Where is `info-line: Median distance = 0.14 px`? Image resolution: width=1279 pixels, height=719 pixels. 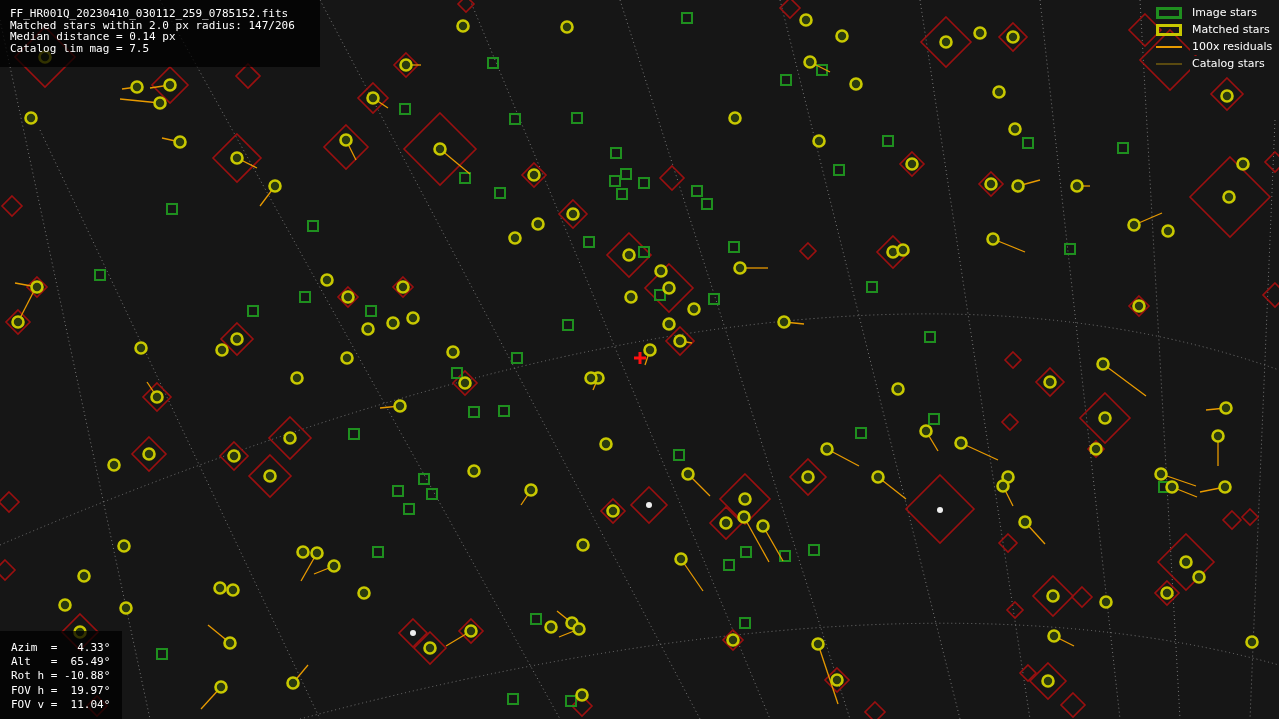 info-line: Median distance = 0.14 px is located at coordinates (93, 37).